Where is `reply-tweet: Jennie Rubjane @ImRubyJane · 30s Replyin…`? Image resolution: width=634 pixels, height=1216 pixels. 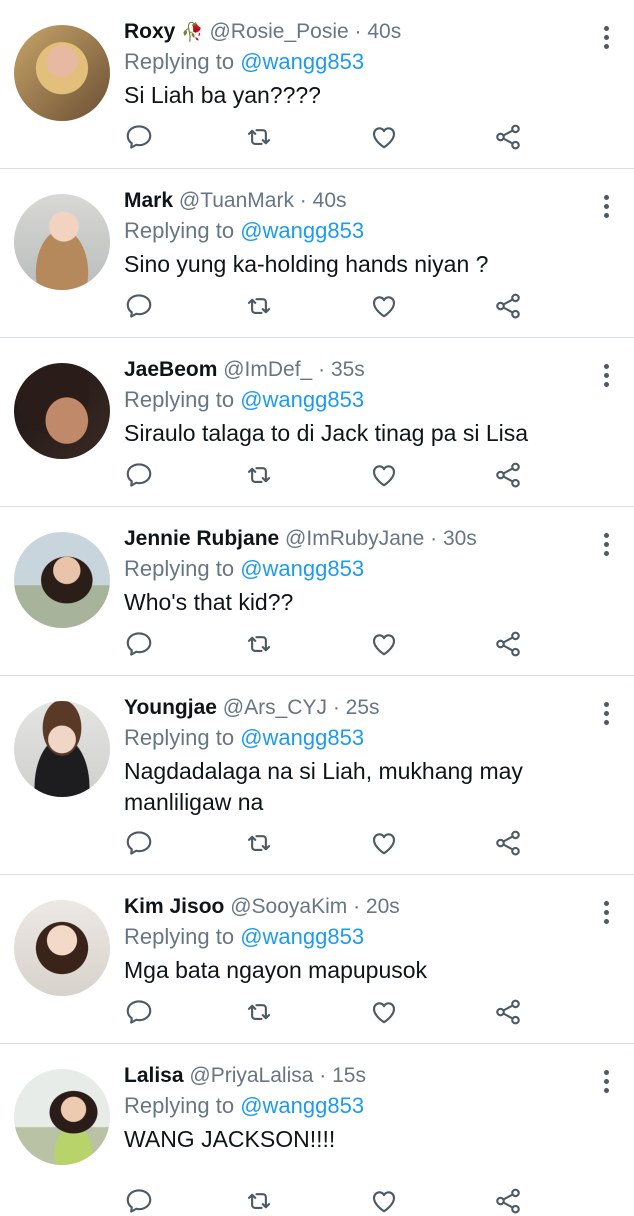
reply-tweet: Jennie Rubjane @ImRubyJane · 30s Replyin… is located at coordinates (317, 591).